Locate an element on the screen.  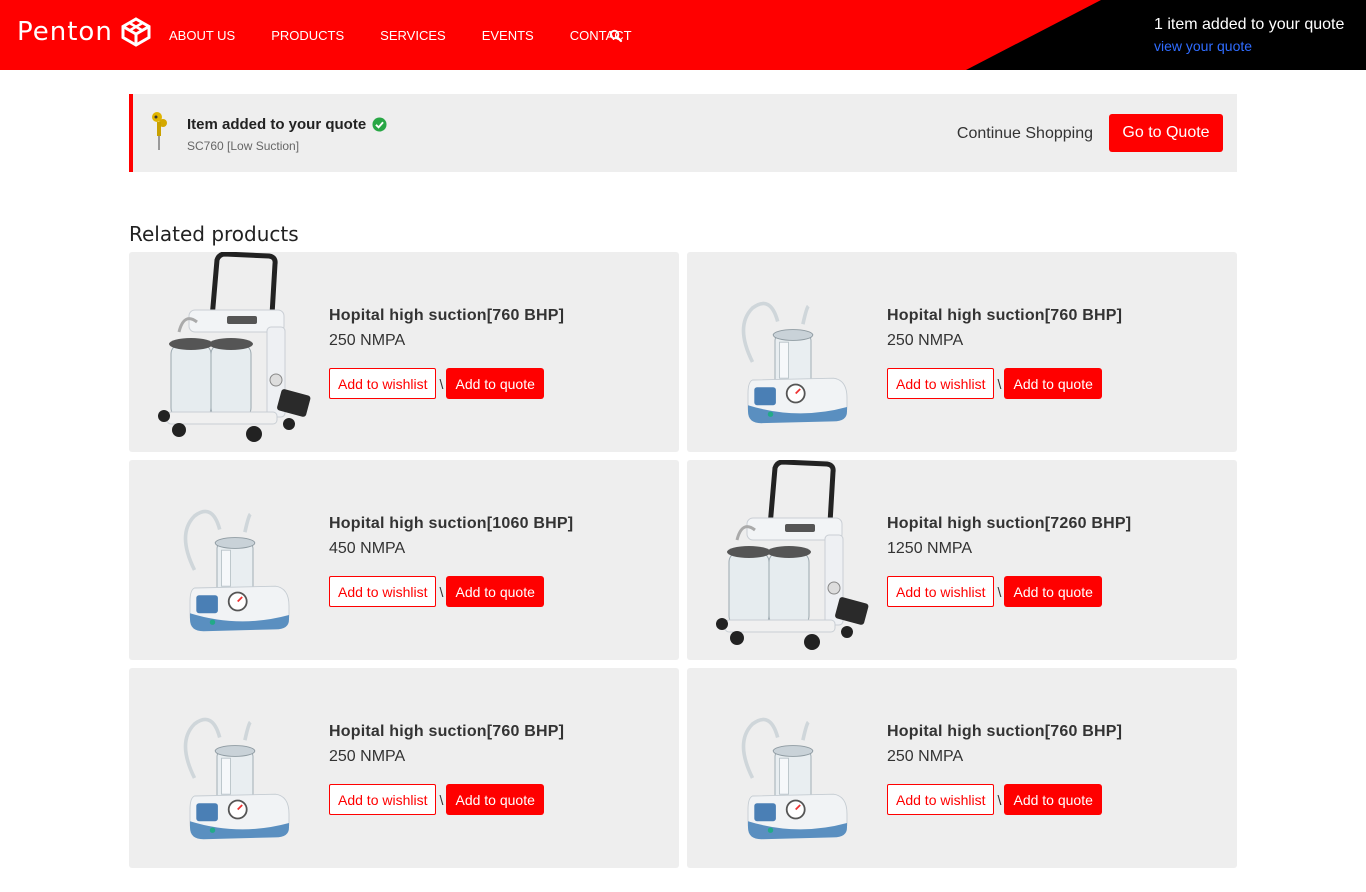
notice-title: Item added to your quote is located at coordinates (287, 124).